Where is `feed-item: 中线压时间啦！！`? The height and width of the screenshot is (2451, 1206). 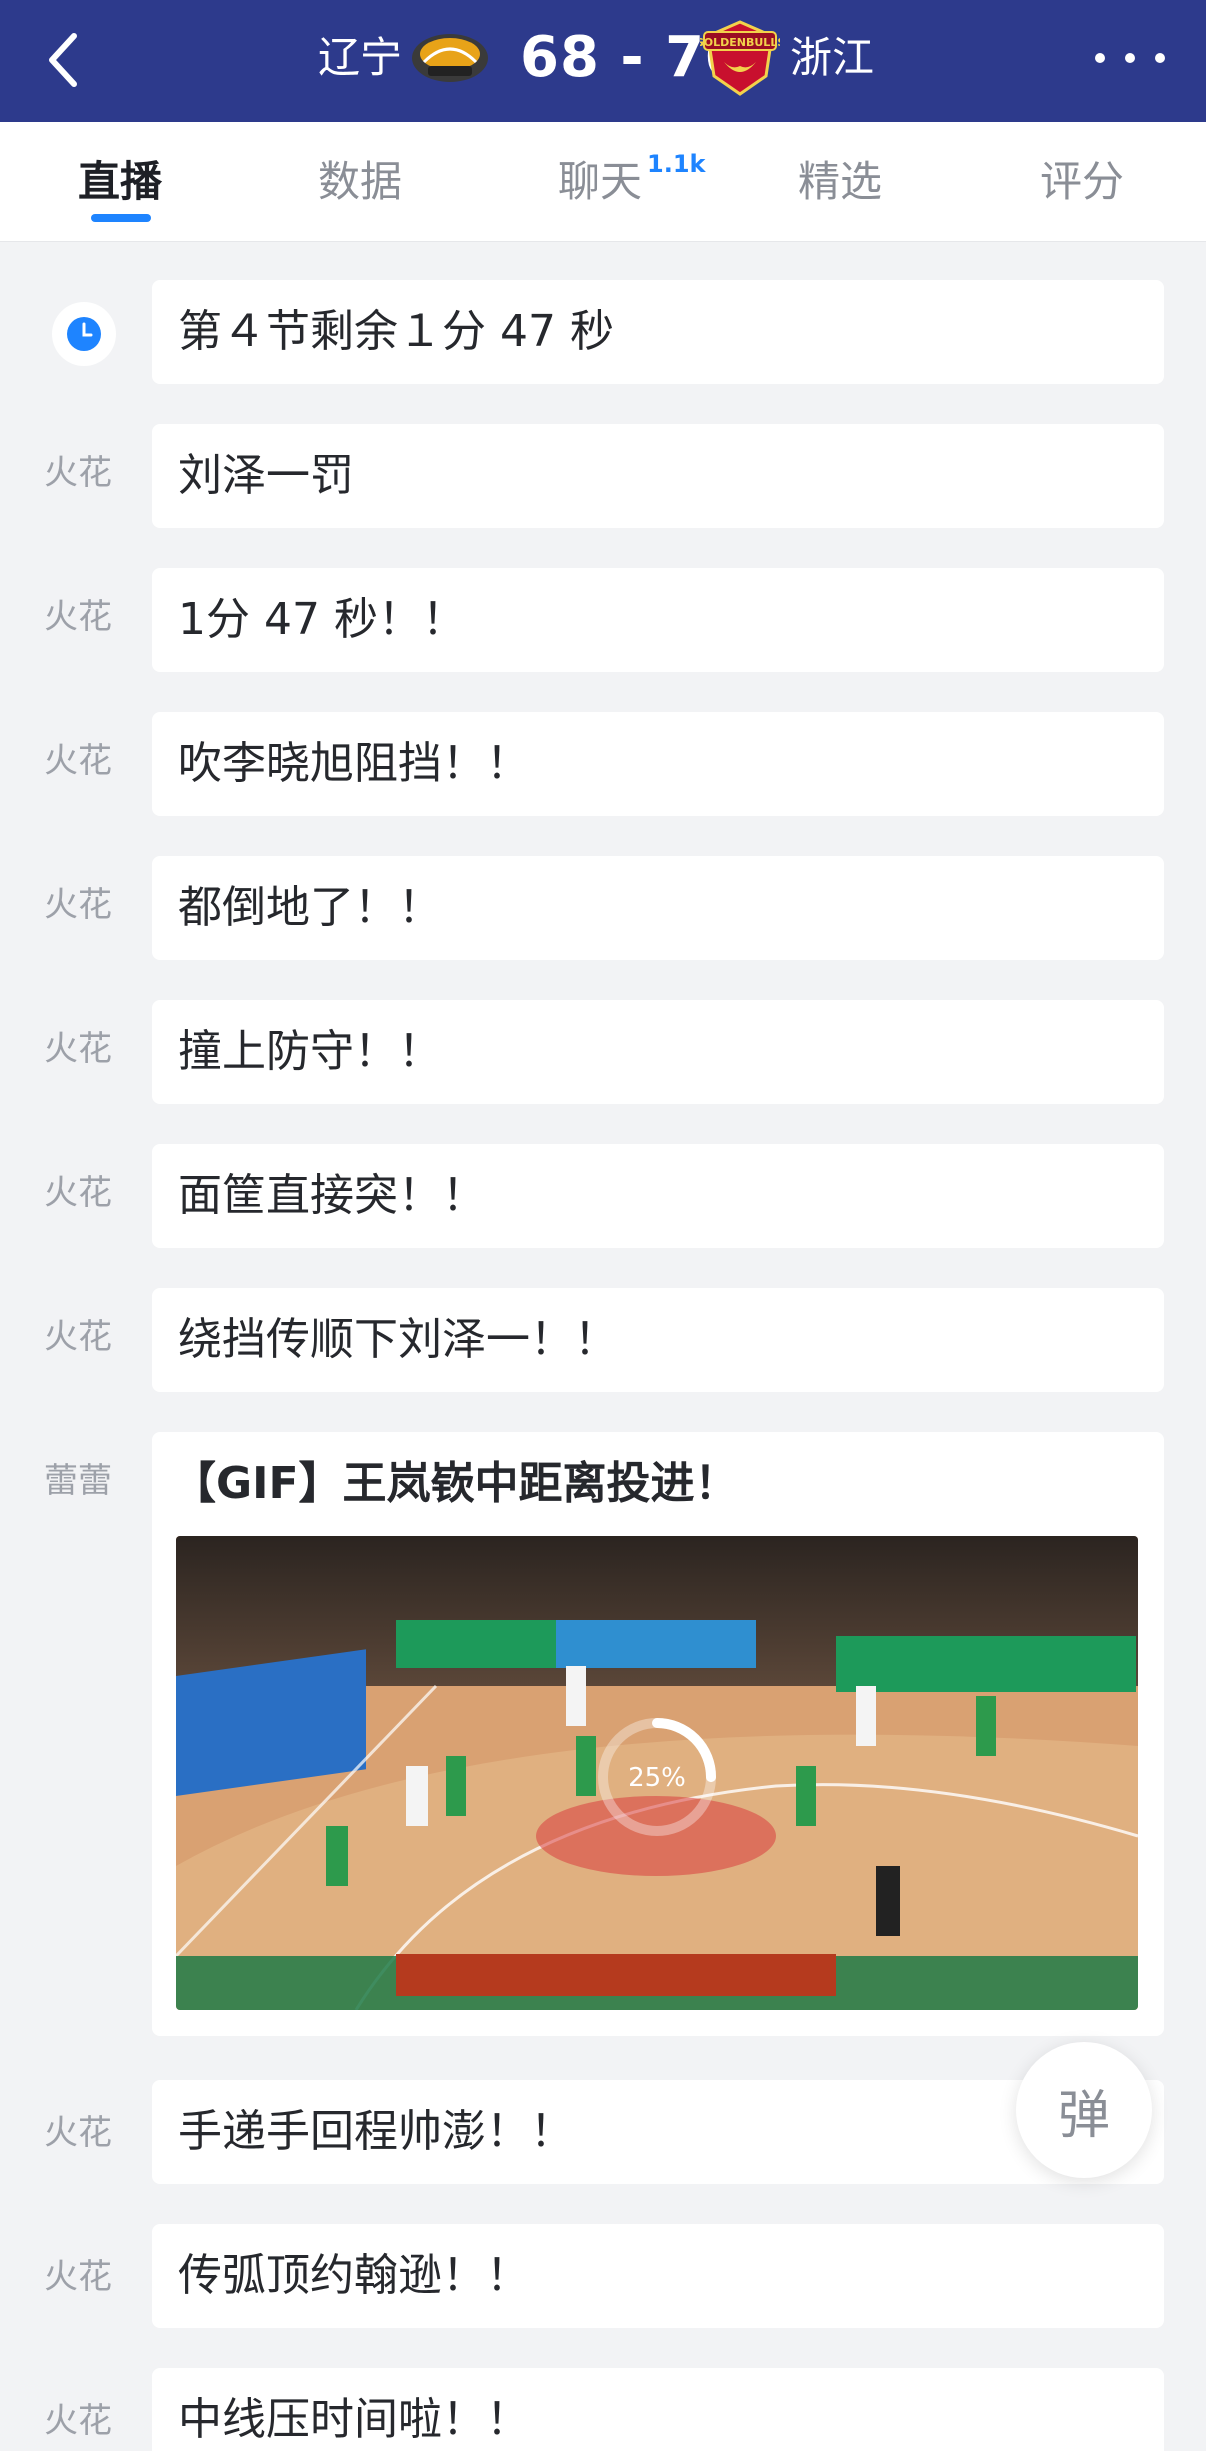 feed-item: 中线压时间啦！！ is located at coordinates (658, 2409).